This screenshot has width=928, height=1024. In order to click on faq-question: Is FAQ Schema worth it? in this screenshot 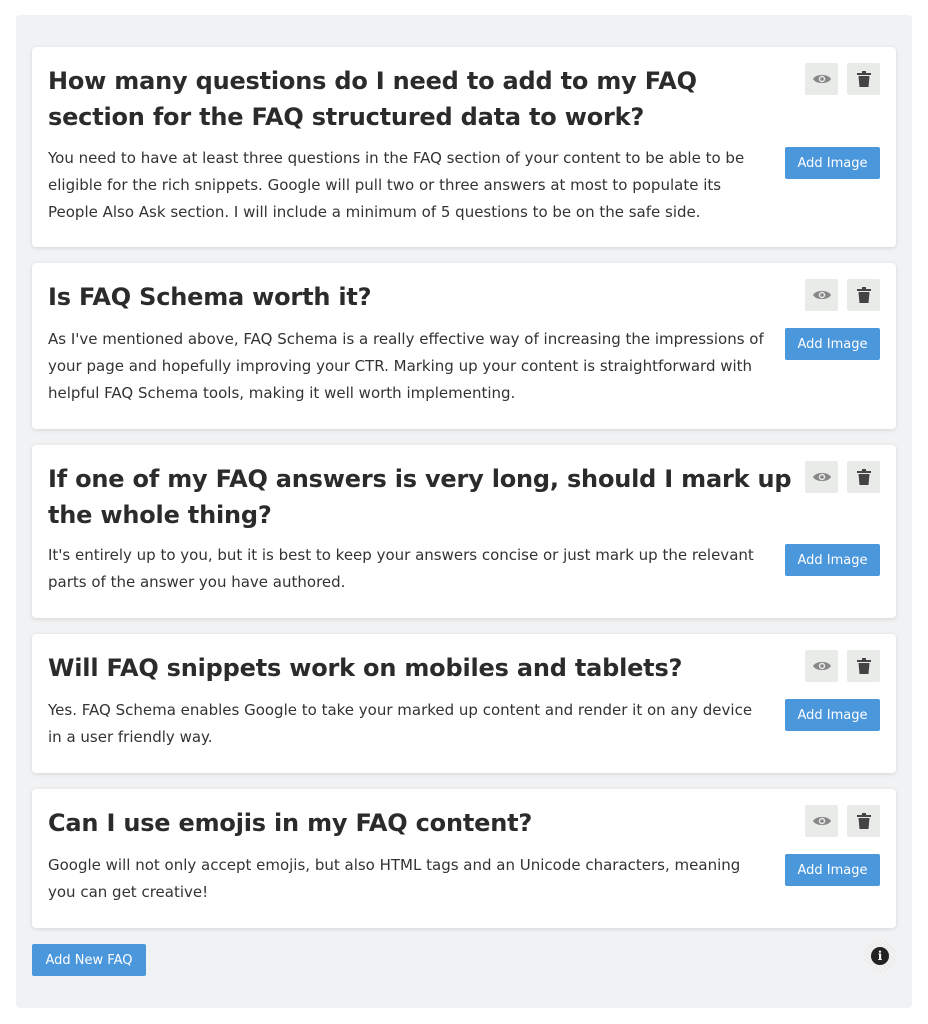, I will do `click(422, 297)`.